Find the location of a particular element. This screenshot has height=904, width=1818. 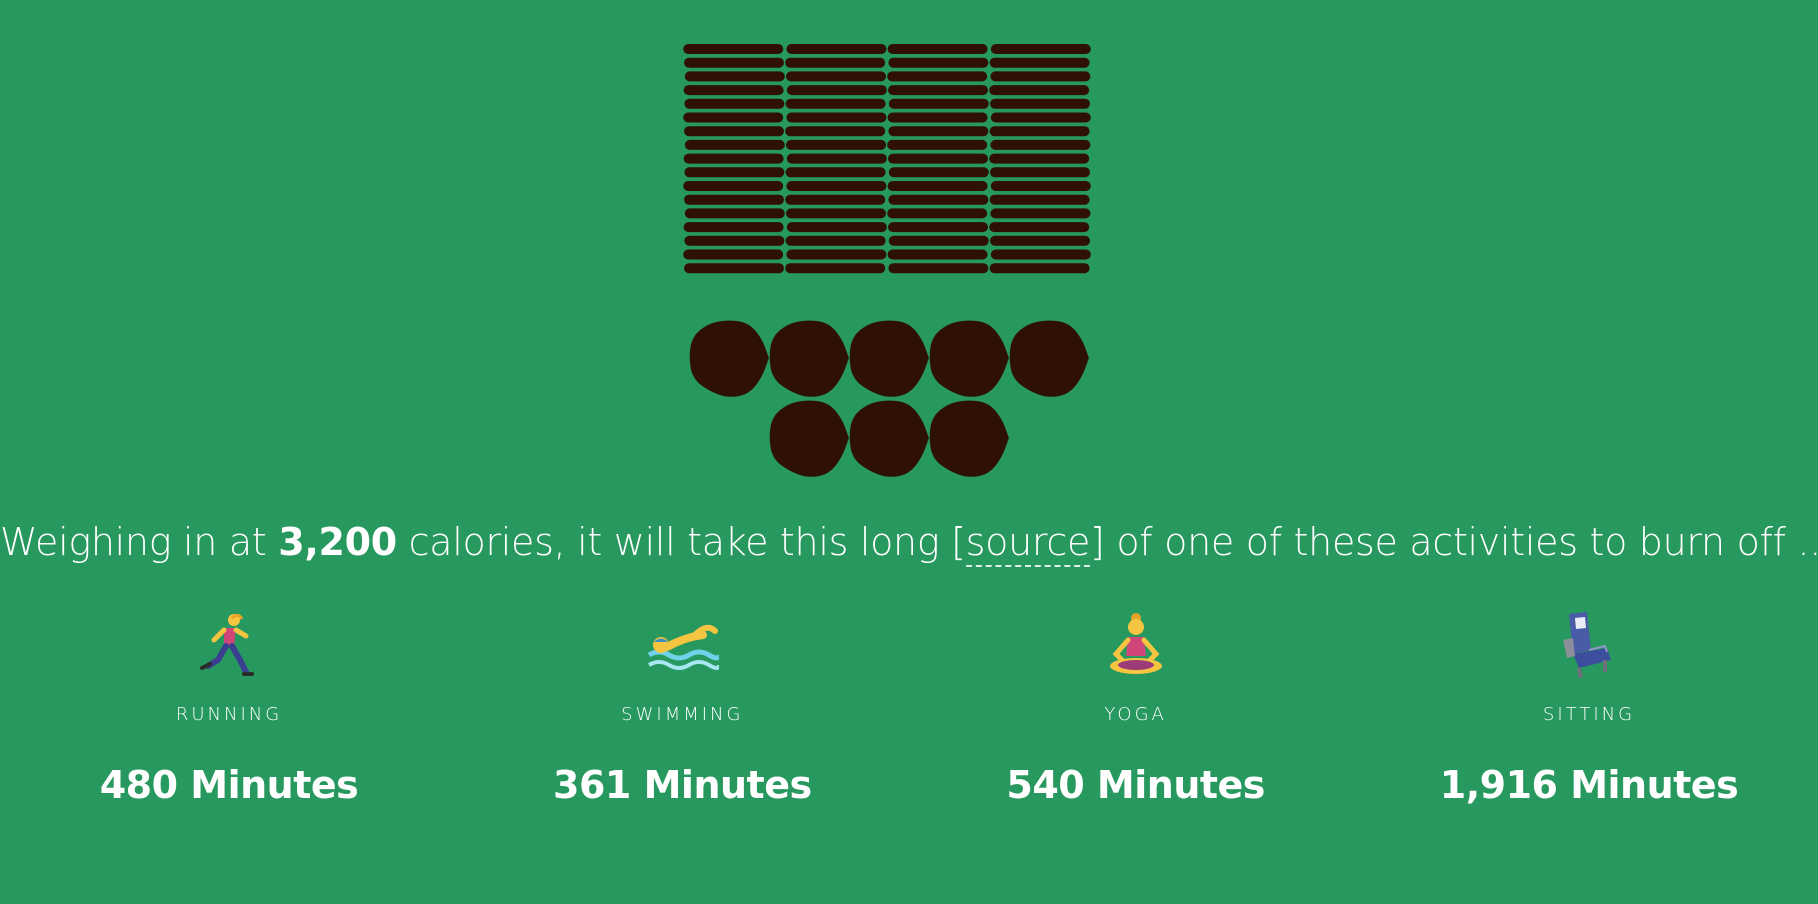

source-link: source is located at coordinates (1027, 543).